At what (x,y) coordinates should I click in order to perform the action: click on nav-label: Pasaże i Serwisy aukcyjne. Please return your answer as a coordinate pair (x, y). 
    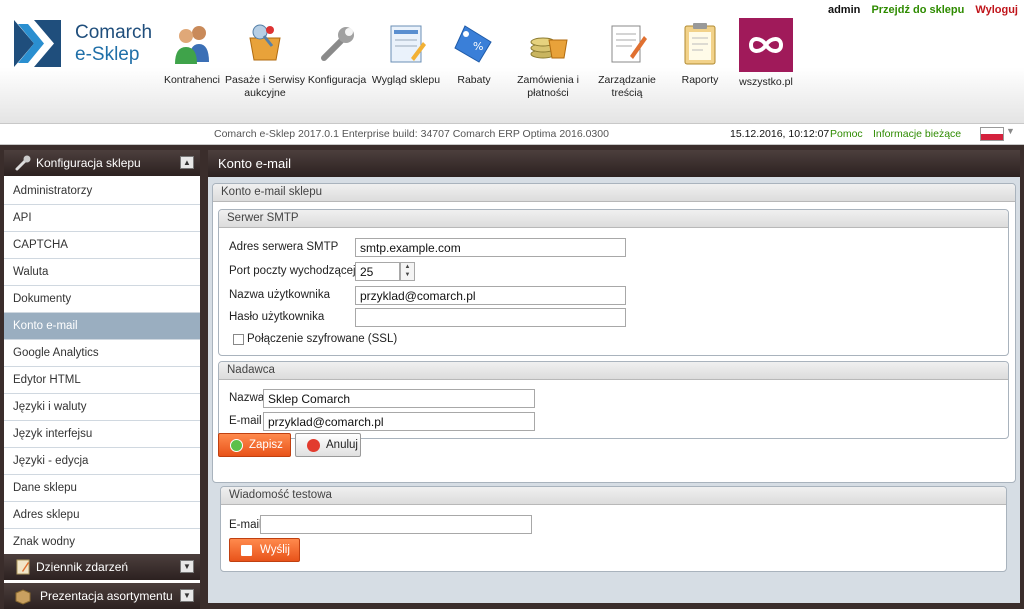
    Looking at the image, I should click on (265, 86).